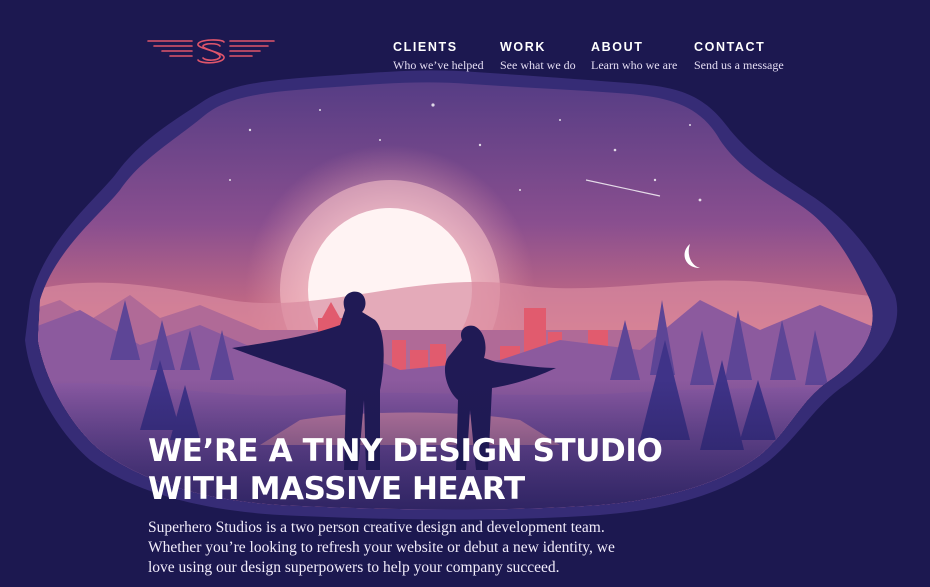  What do you see at coordinates (739, 56) in the screenshot?
I see `nav-item-contact: CONTACT Send us a message` at bounding box center [739, 56].